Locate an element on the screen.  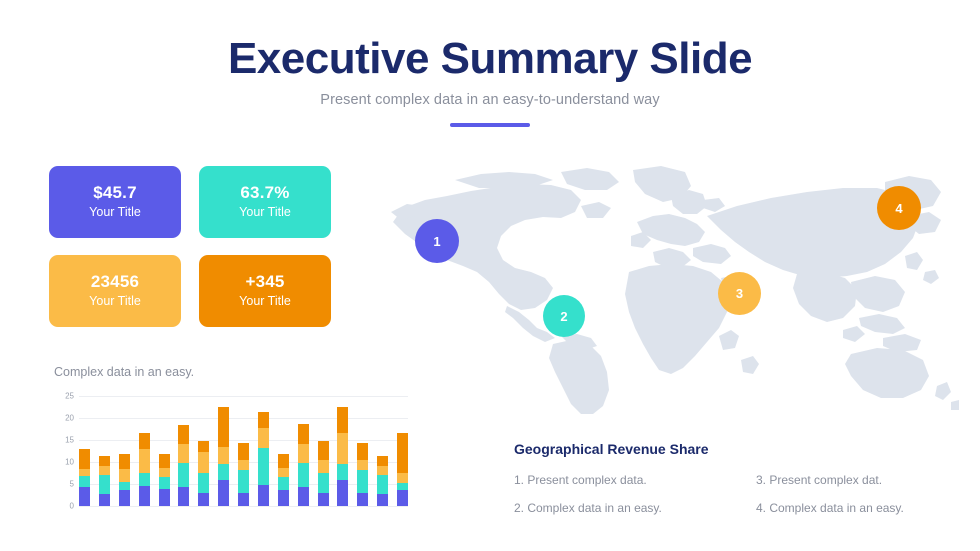
map-legend-item: 3. Present complex dat. is located at coordinates (819, 480).